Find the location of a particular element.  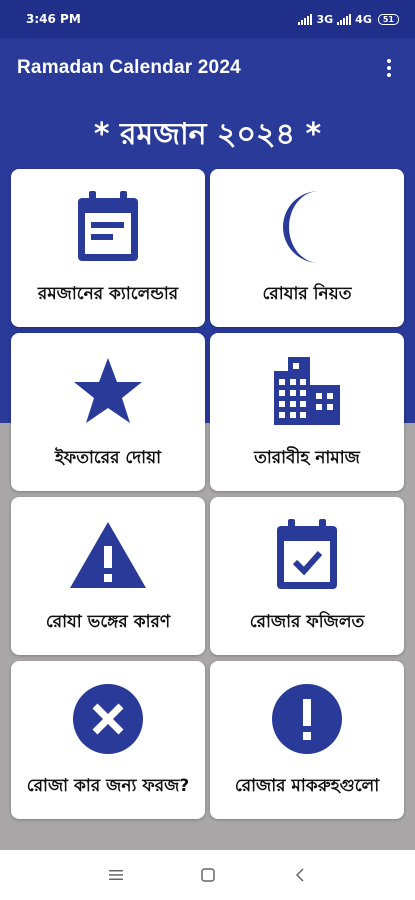

card-roza-kar-jonno-foroj: রোজা কার জন্য ফরজ? is located at coordinates (108, 740).